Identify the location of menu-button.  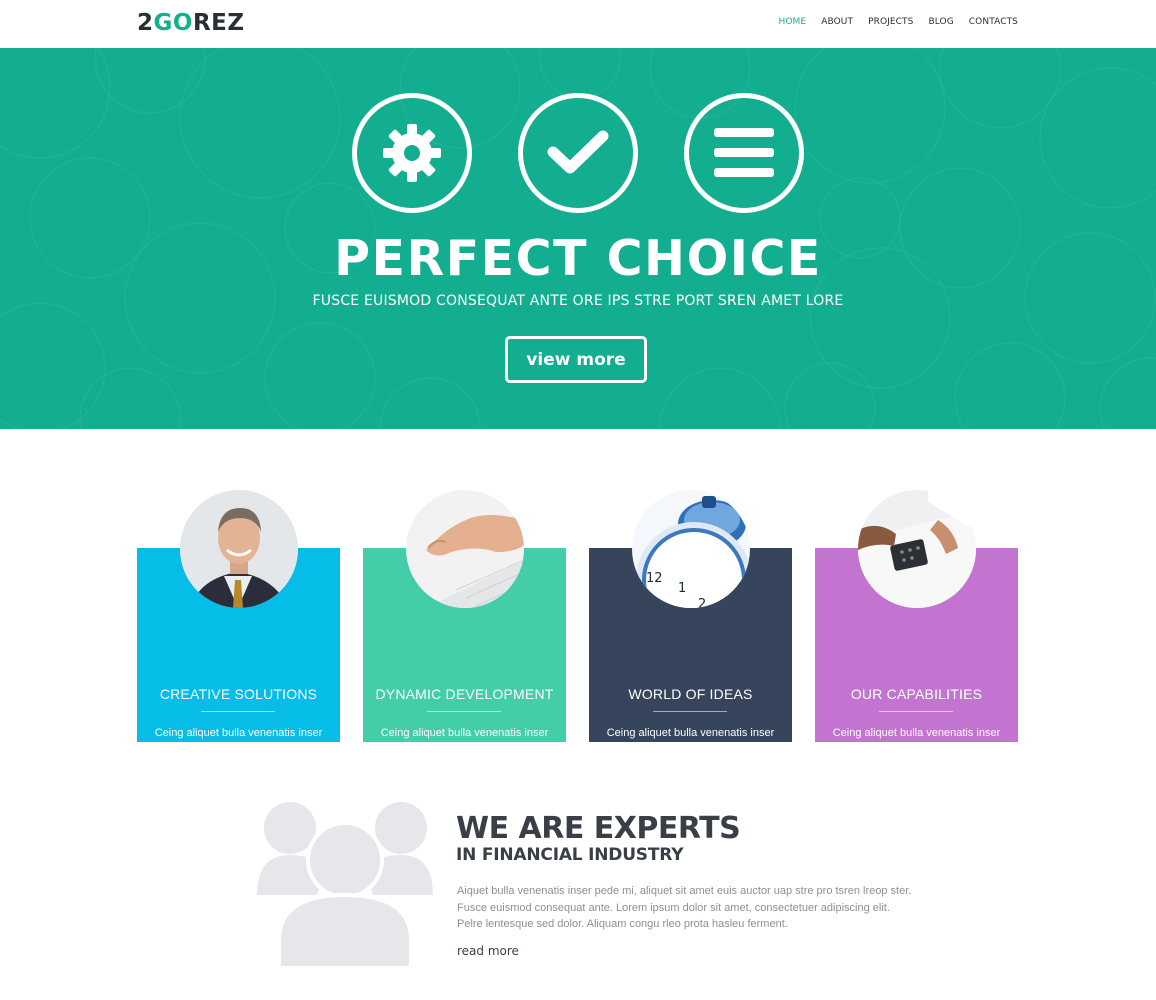
(744, 153).